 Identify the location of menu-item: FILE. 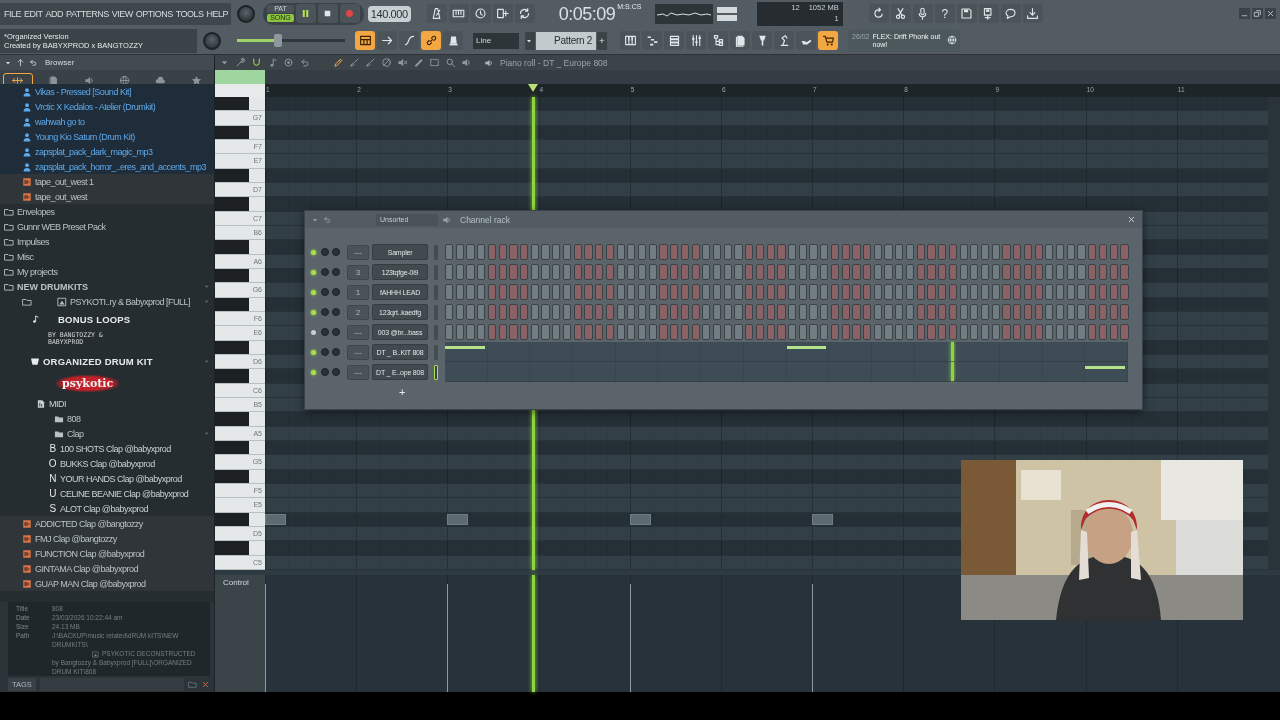
(12, 13).